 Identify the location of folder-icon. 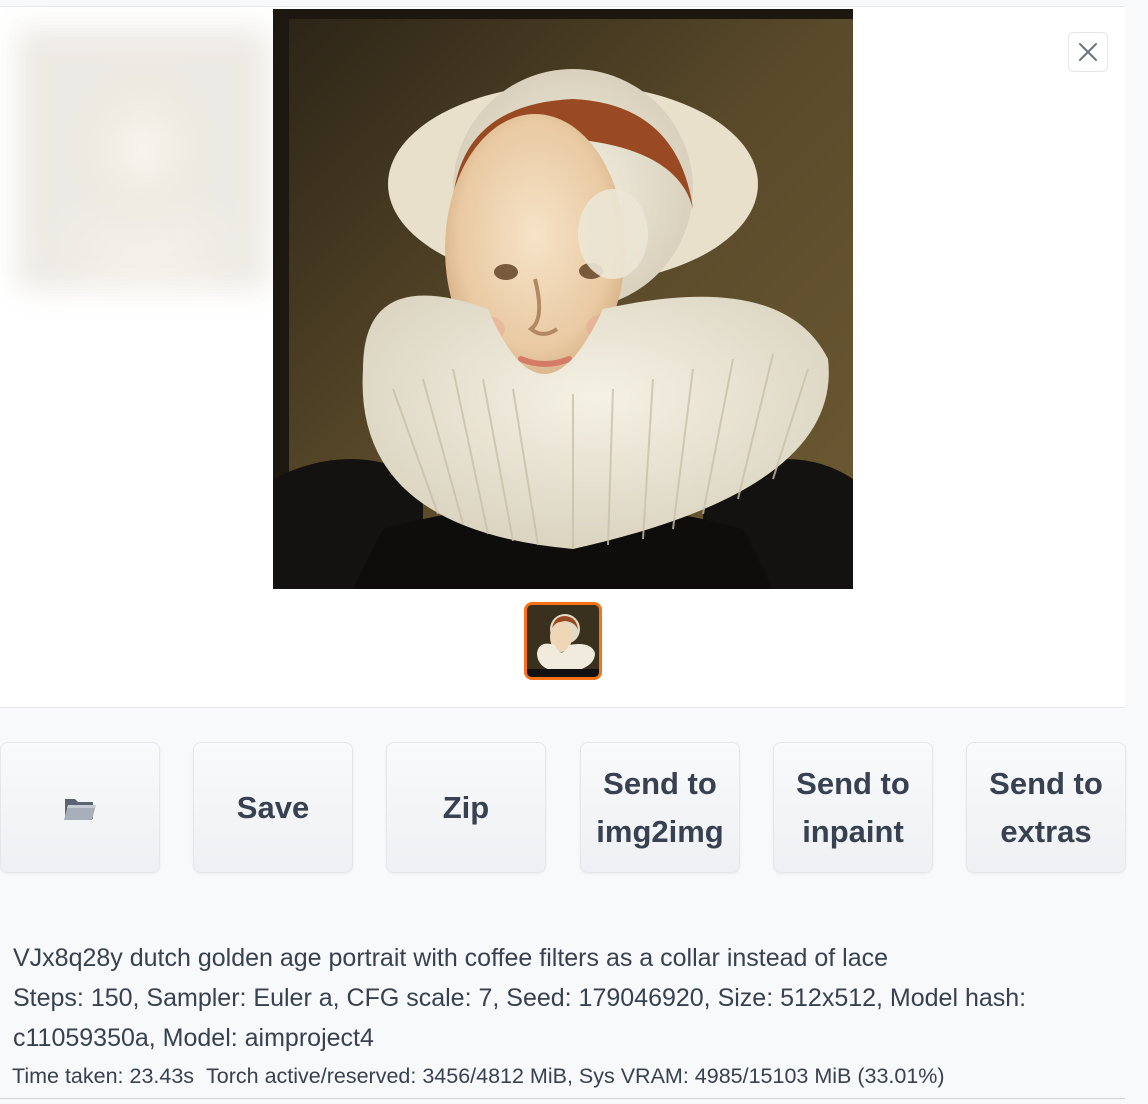
(80, 809).